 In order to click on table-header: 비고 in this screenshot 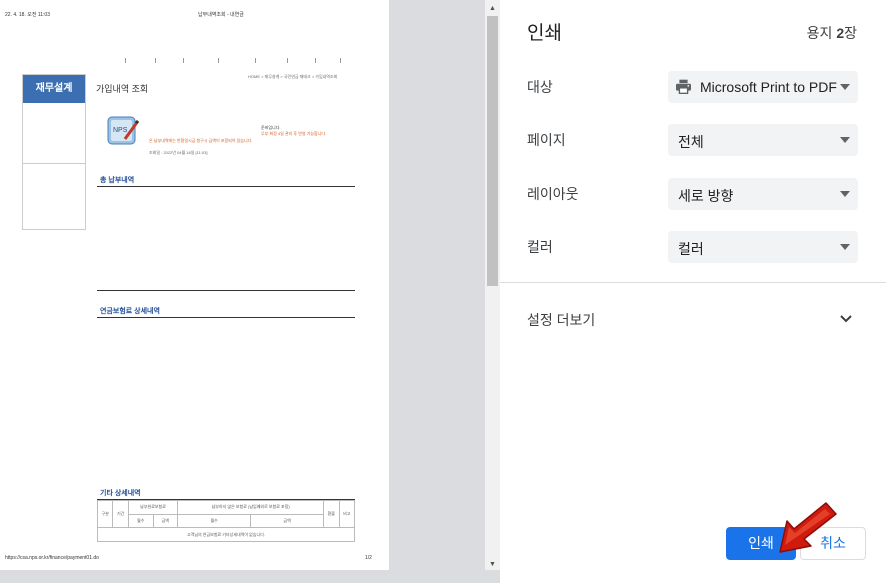, I will do `click(347, 514)`.